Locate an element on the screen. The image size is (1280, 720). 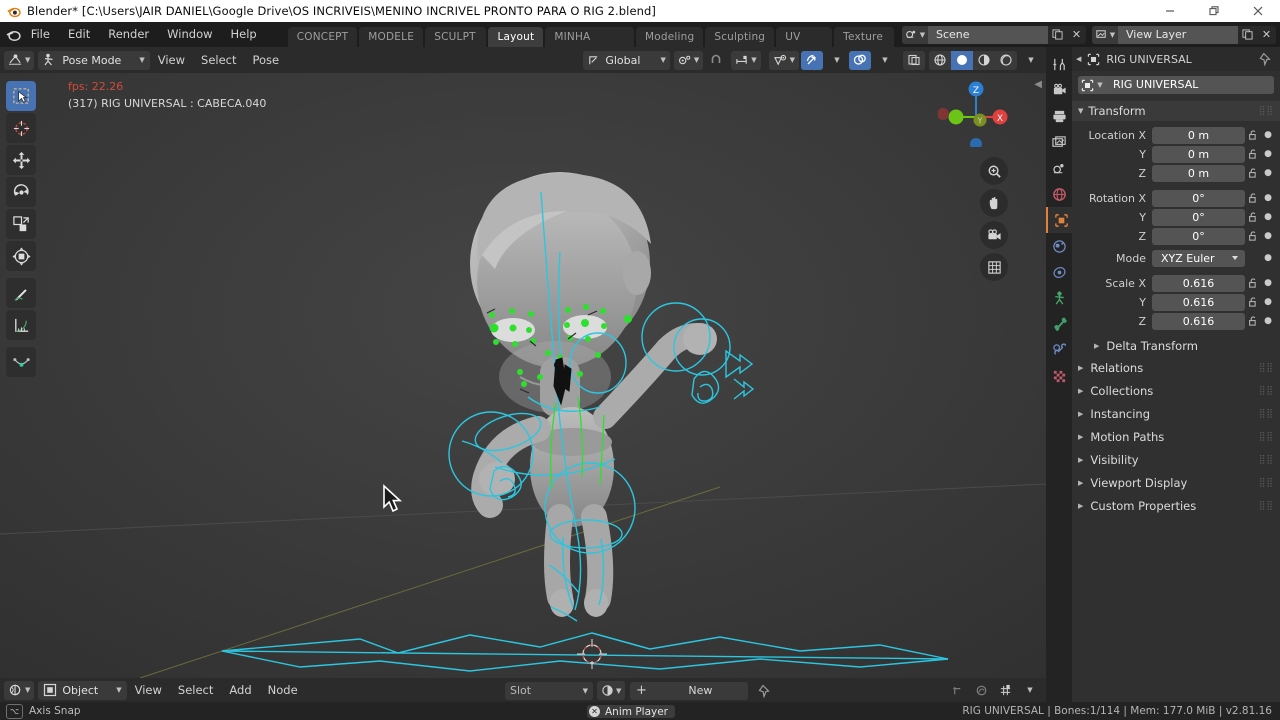
output-tab-icon is located at coordinates (1059, 116).